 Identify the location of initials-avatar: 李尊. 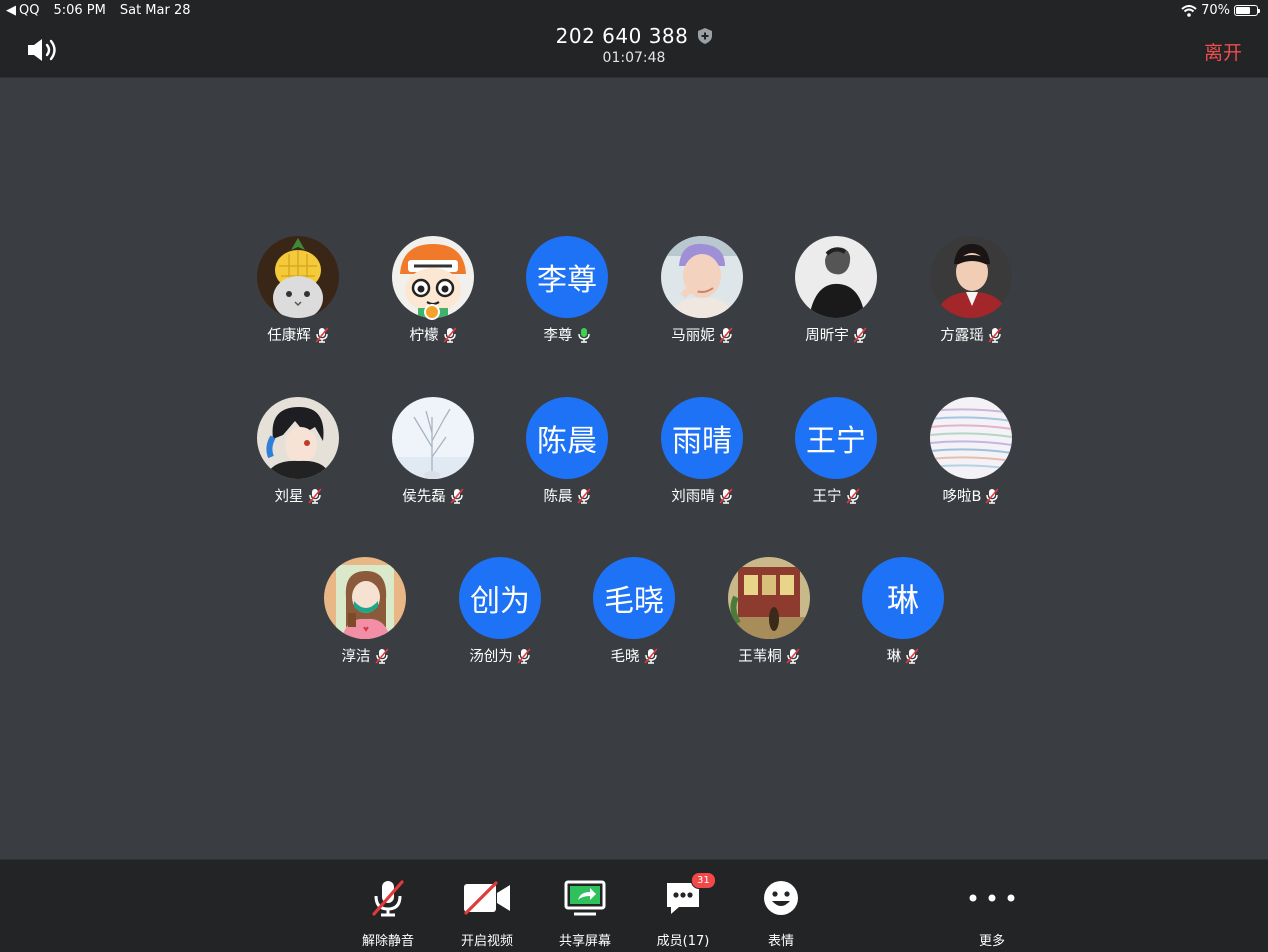
(567, 277).